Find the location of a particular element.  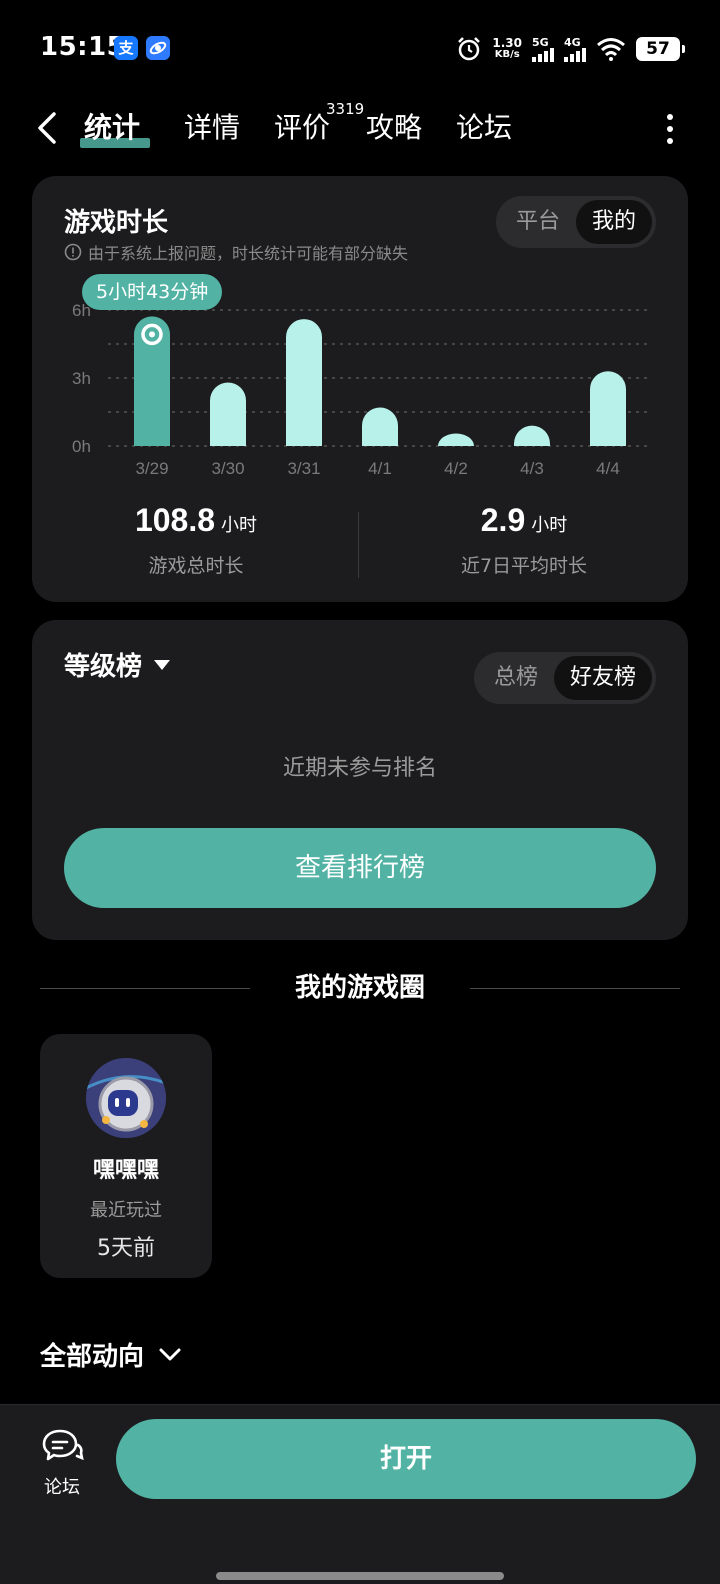

avg-playtime-unit: 小时 is located at coordinates (549, 525).